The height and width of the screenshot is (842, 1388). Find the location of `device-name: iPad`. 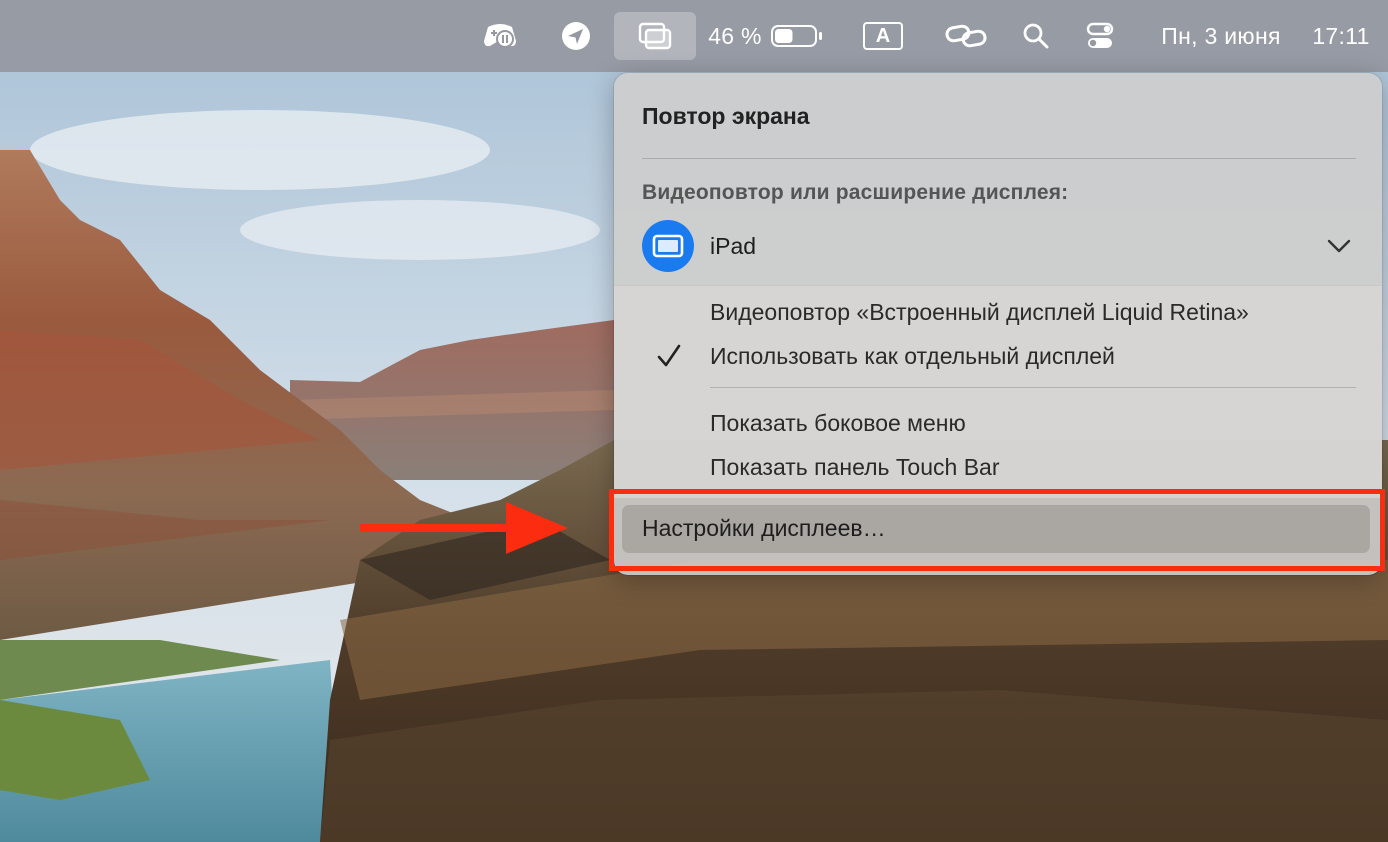

device-name: iPad is located at coordinates (733, 246).